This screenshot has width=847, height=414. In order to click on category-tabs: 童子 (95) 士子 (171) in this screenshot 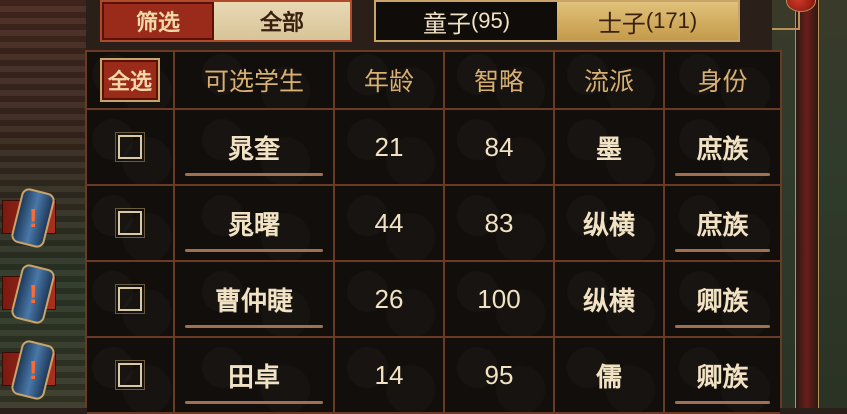, I will do `click(557, 21)`.